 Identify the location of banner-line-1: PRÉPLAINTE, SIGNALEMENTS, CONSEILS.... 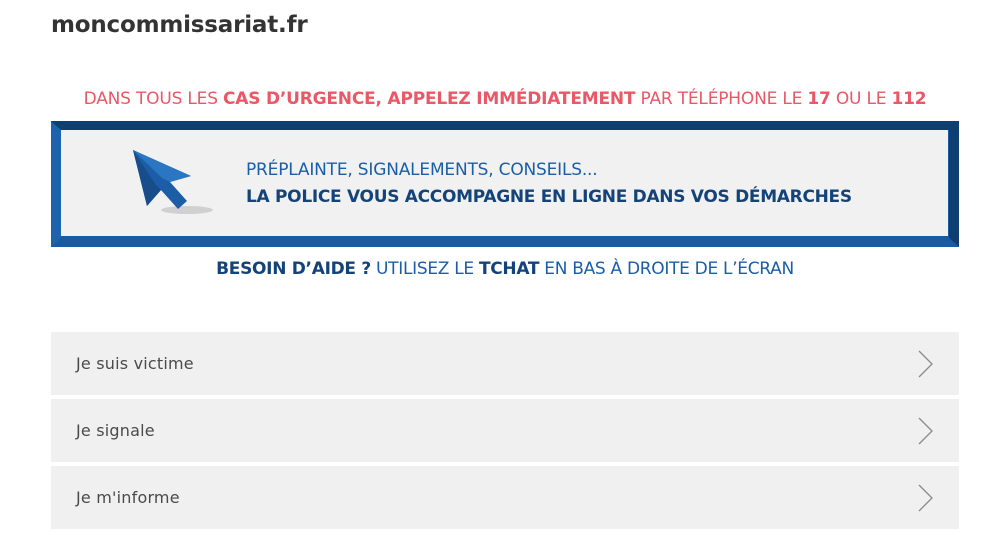
(422, 170).